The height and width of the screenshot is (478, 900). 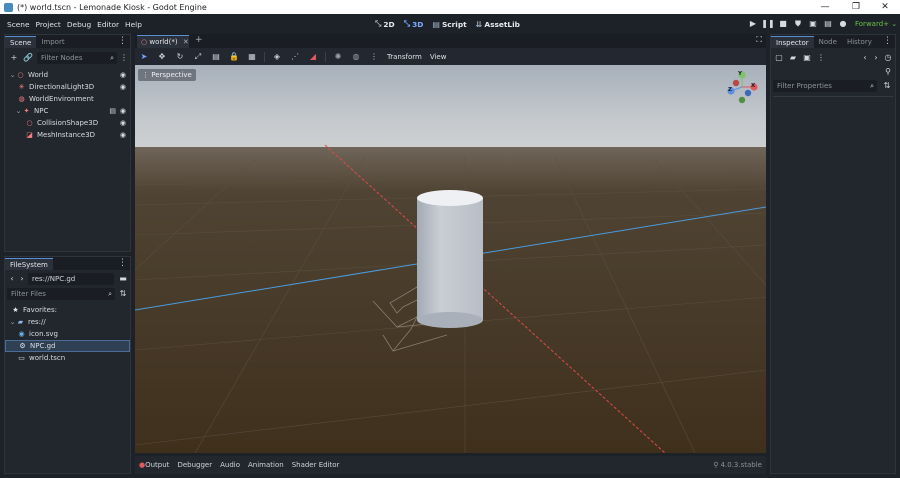 What do you see at coordinates (277, 57) in the screenshot?
I see `local-space-icon: ◈` at bounding box center [277, 57].